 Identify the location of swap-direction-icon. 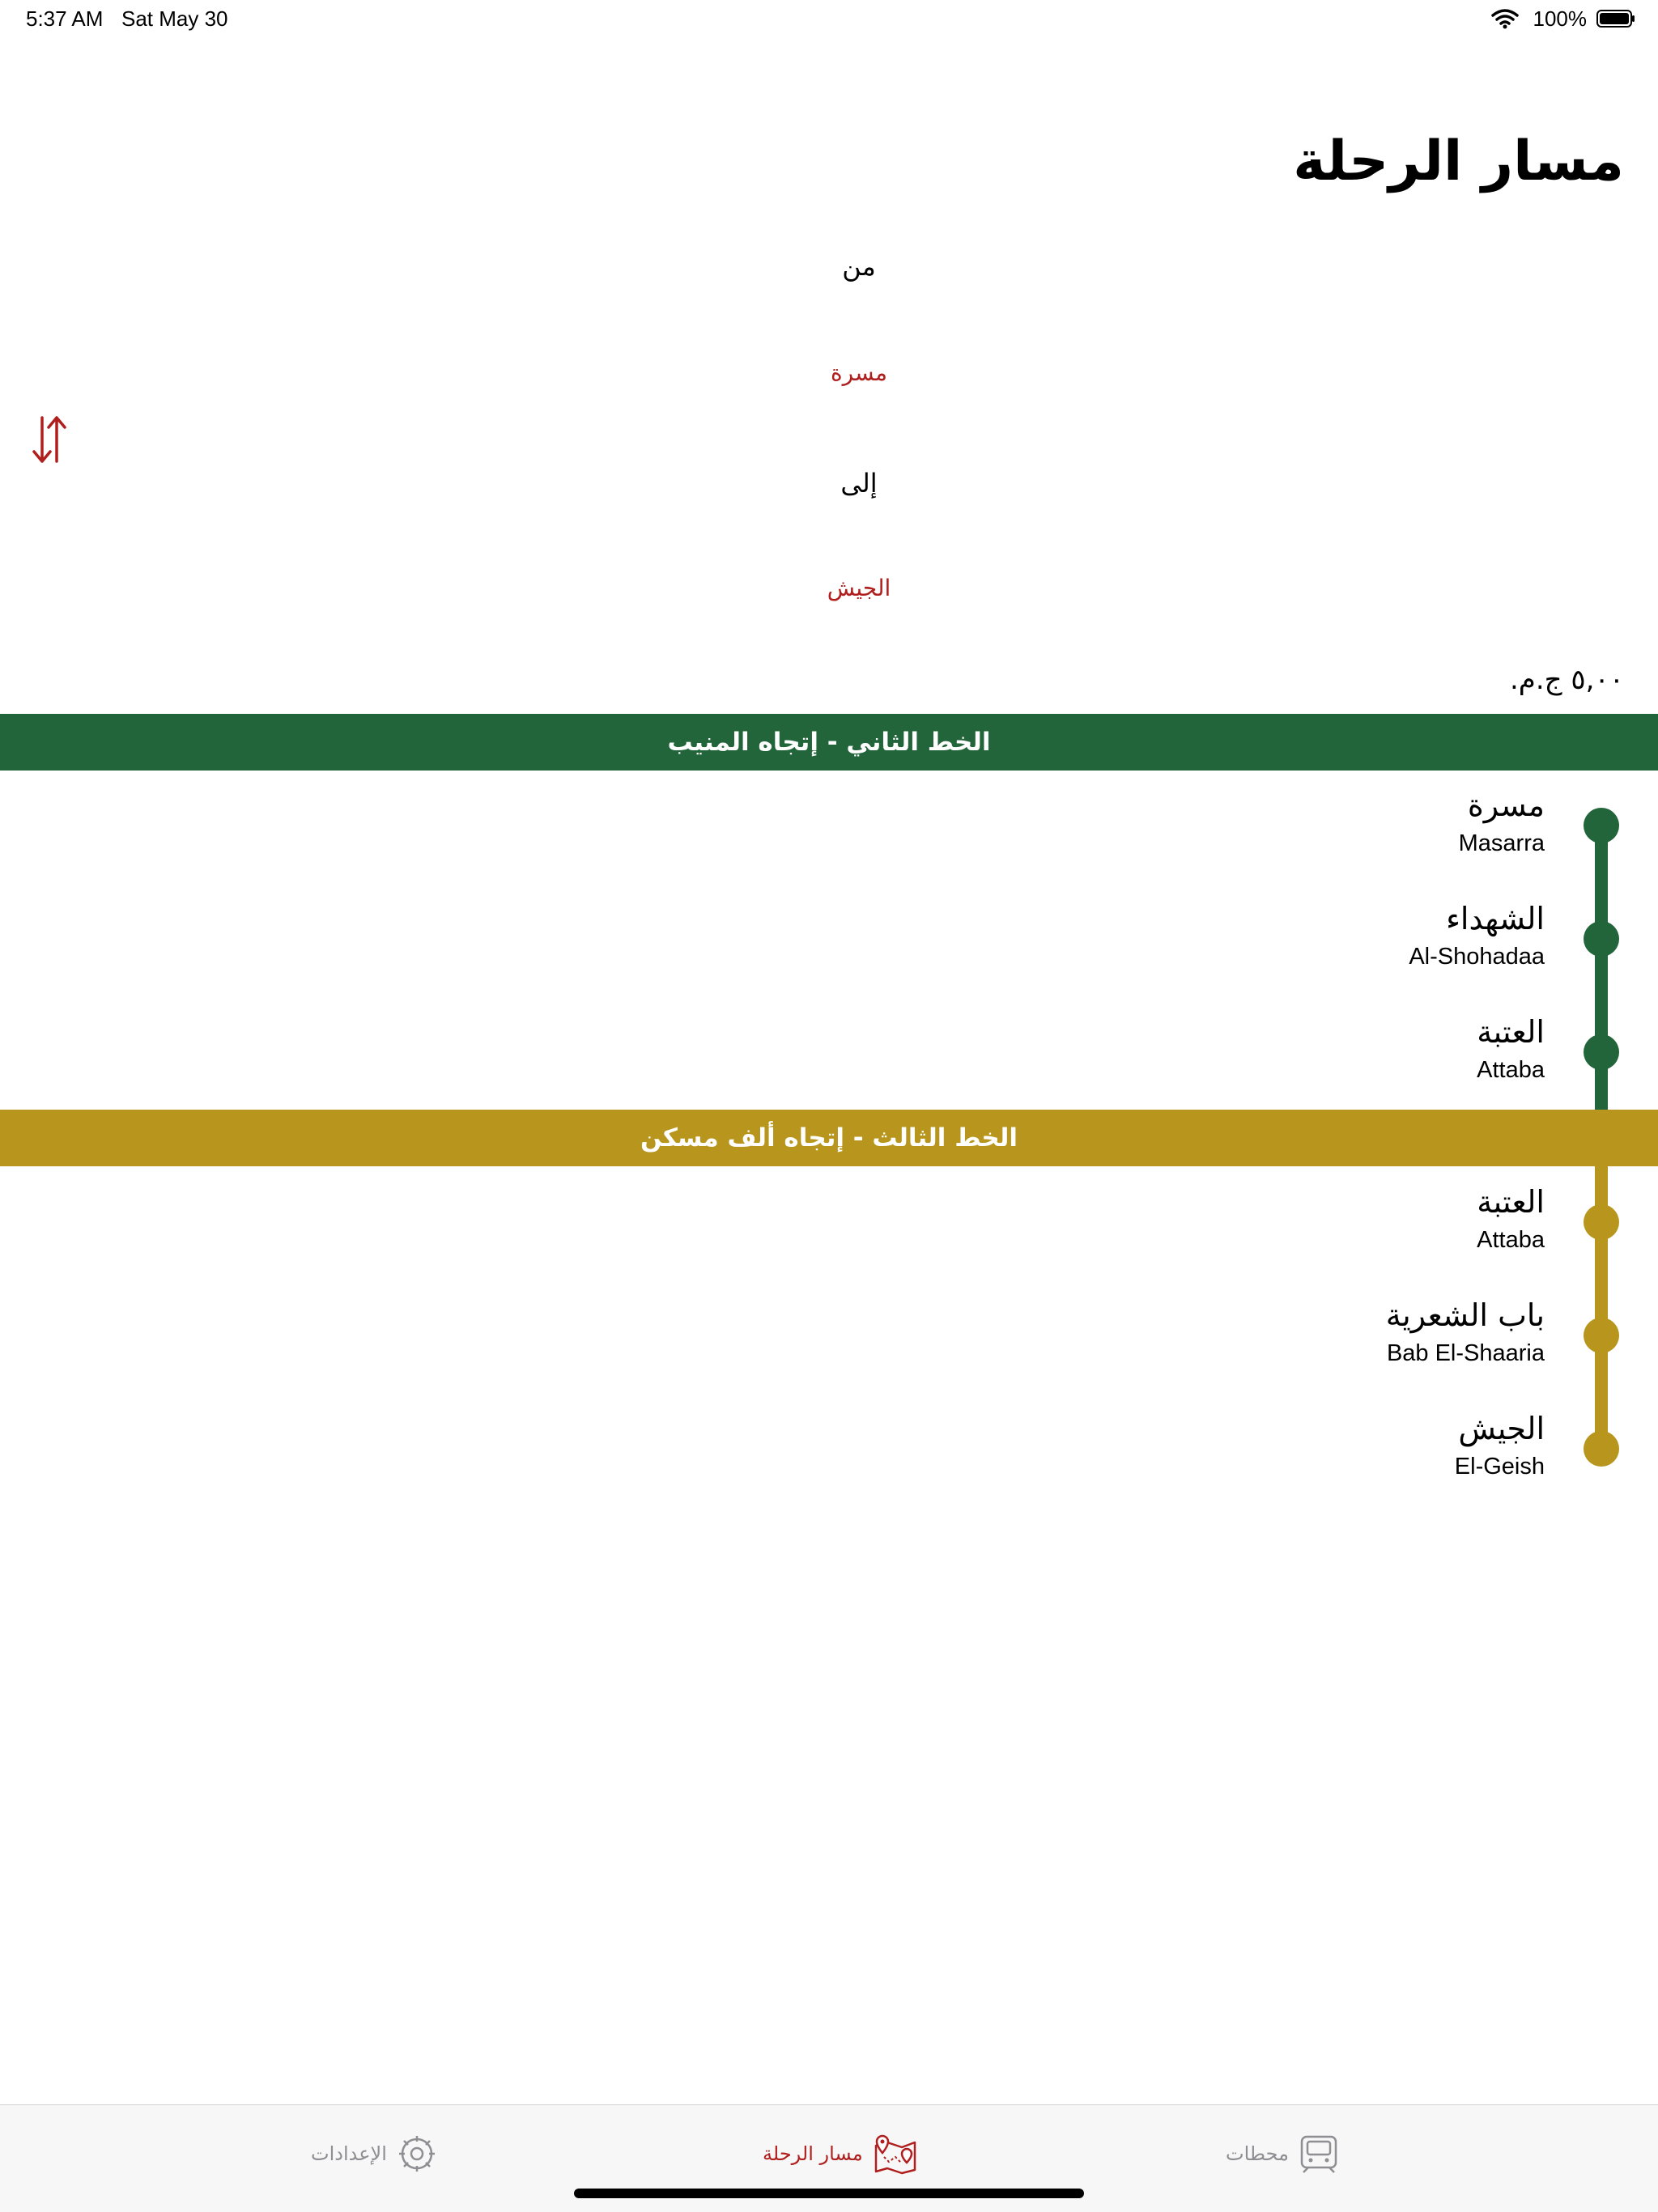
(49, 439).